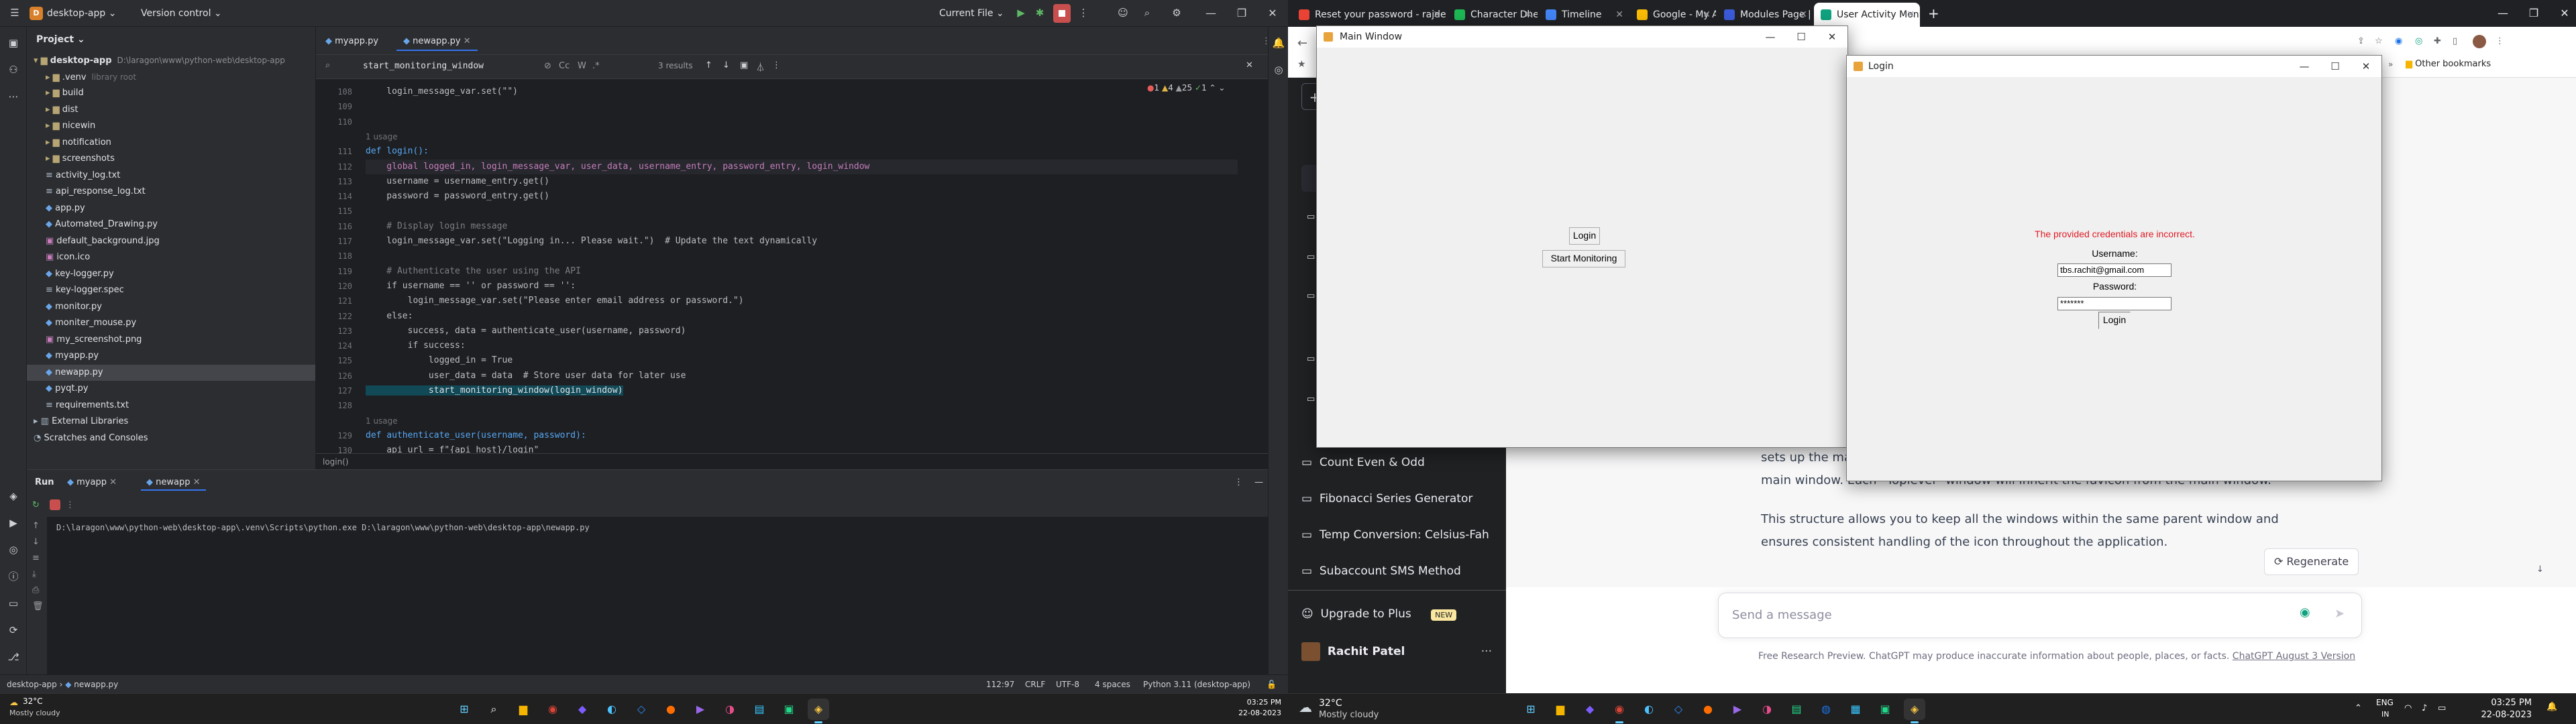 The width and height of the screenshot is (2576, 724). I want to click on login-submit-button: Login, so click(2114, 320).